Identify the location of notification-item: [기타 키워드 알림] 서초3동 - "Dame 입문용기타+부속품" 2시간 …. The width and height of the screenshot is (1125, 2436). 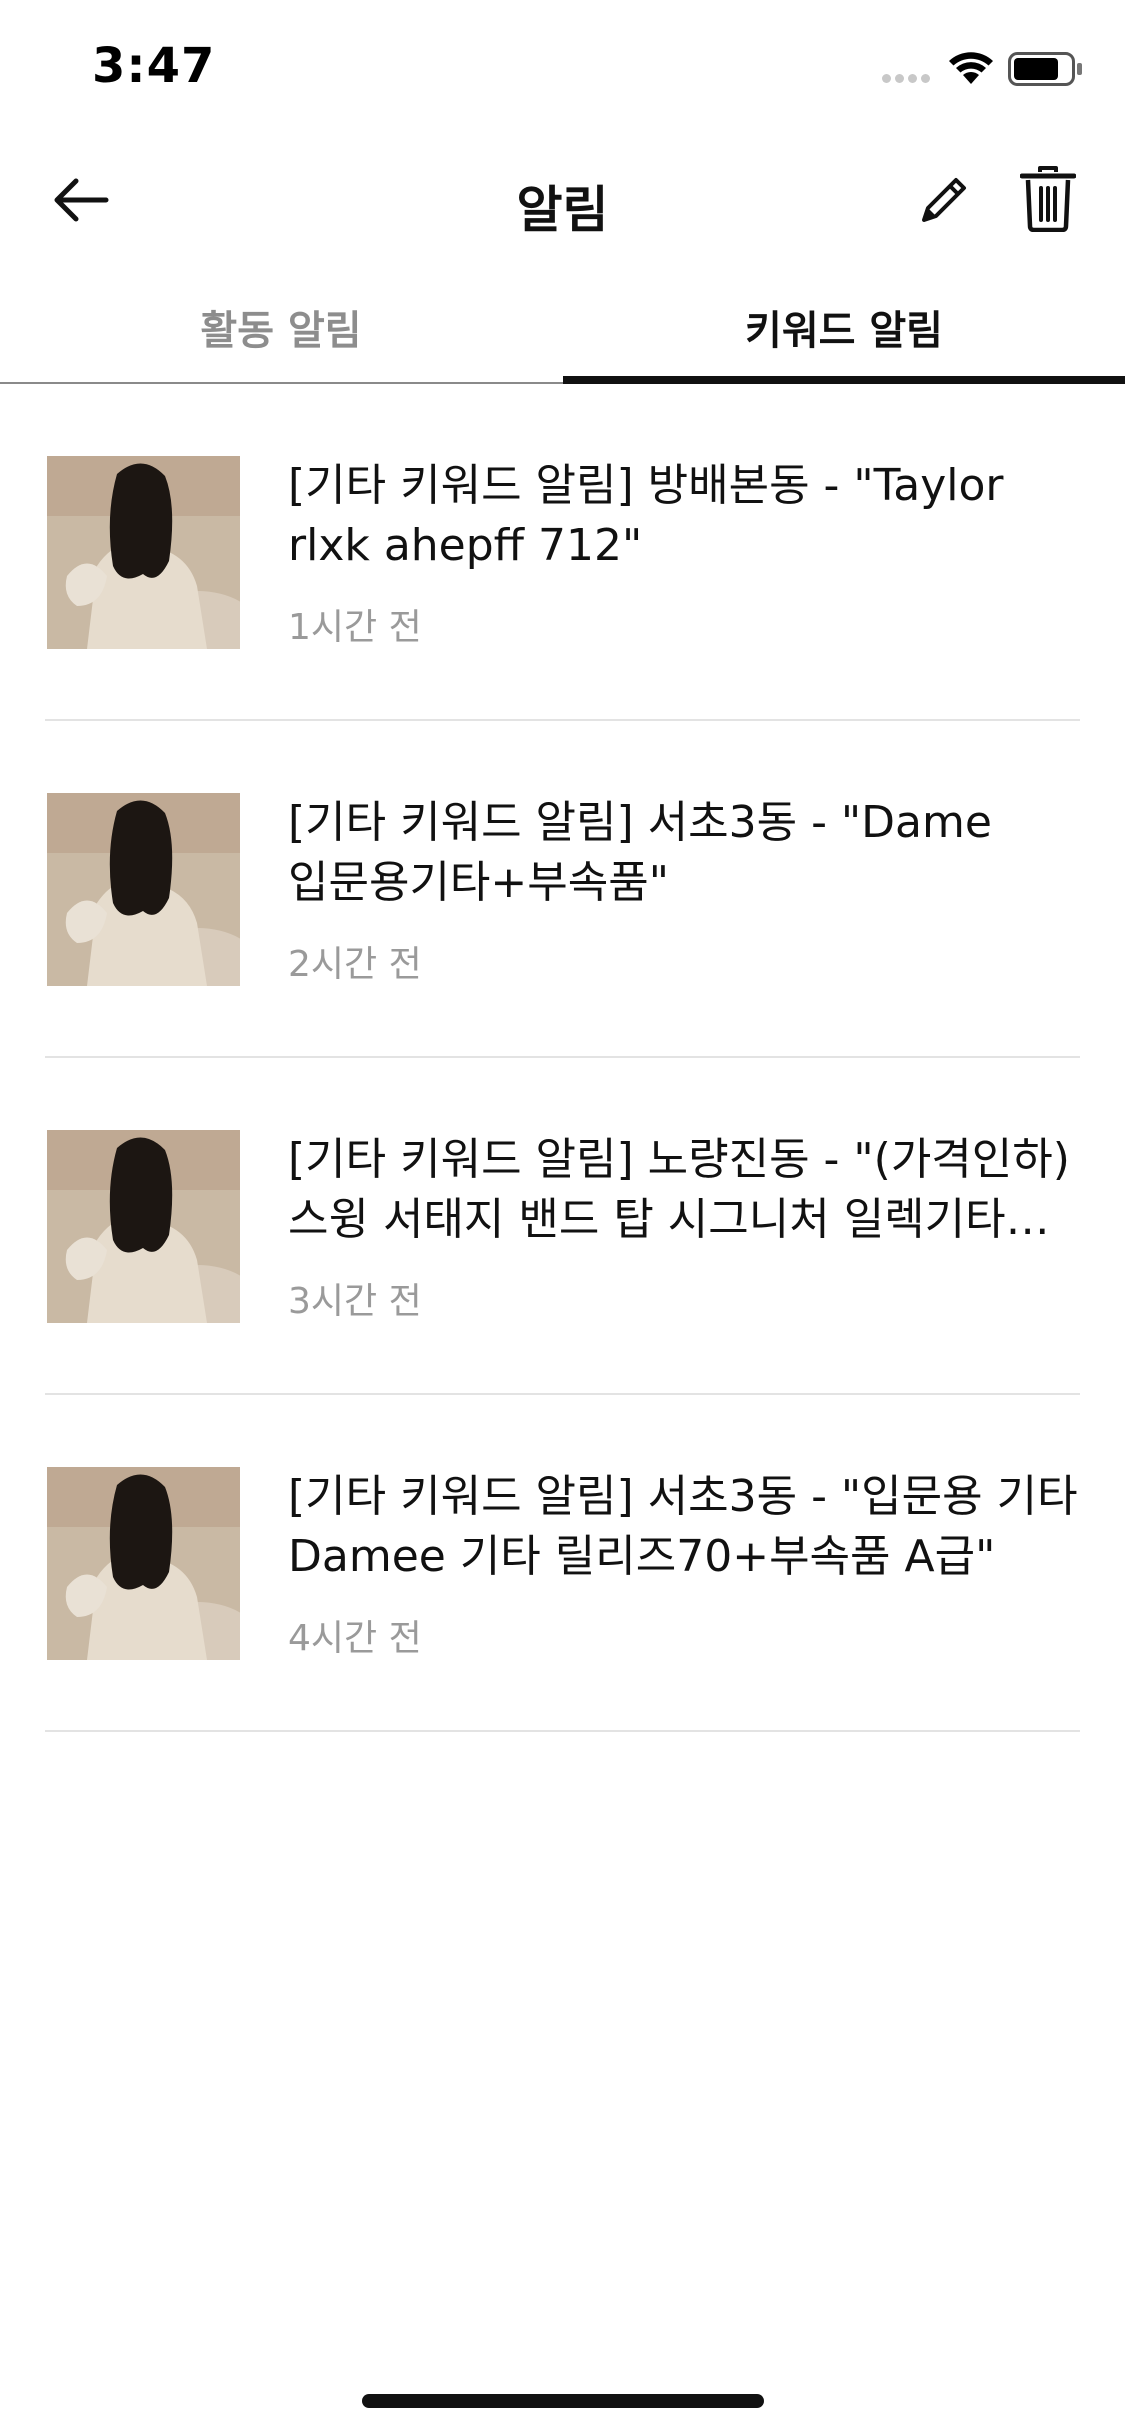
(562, 889).